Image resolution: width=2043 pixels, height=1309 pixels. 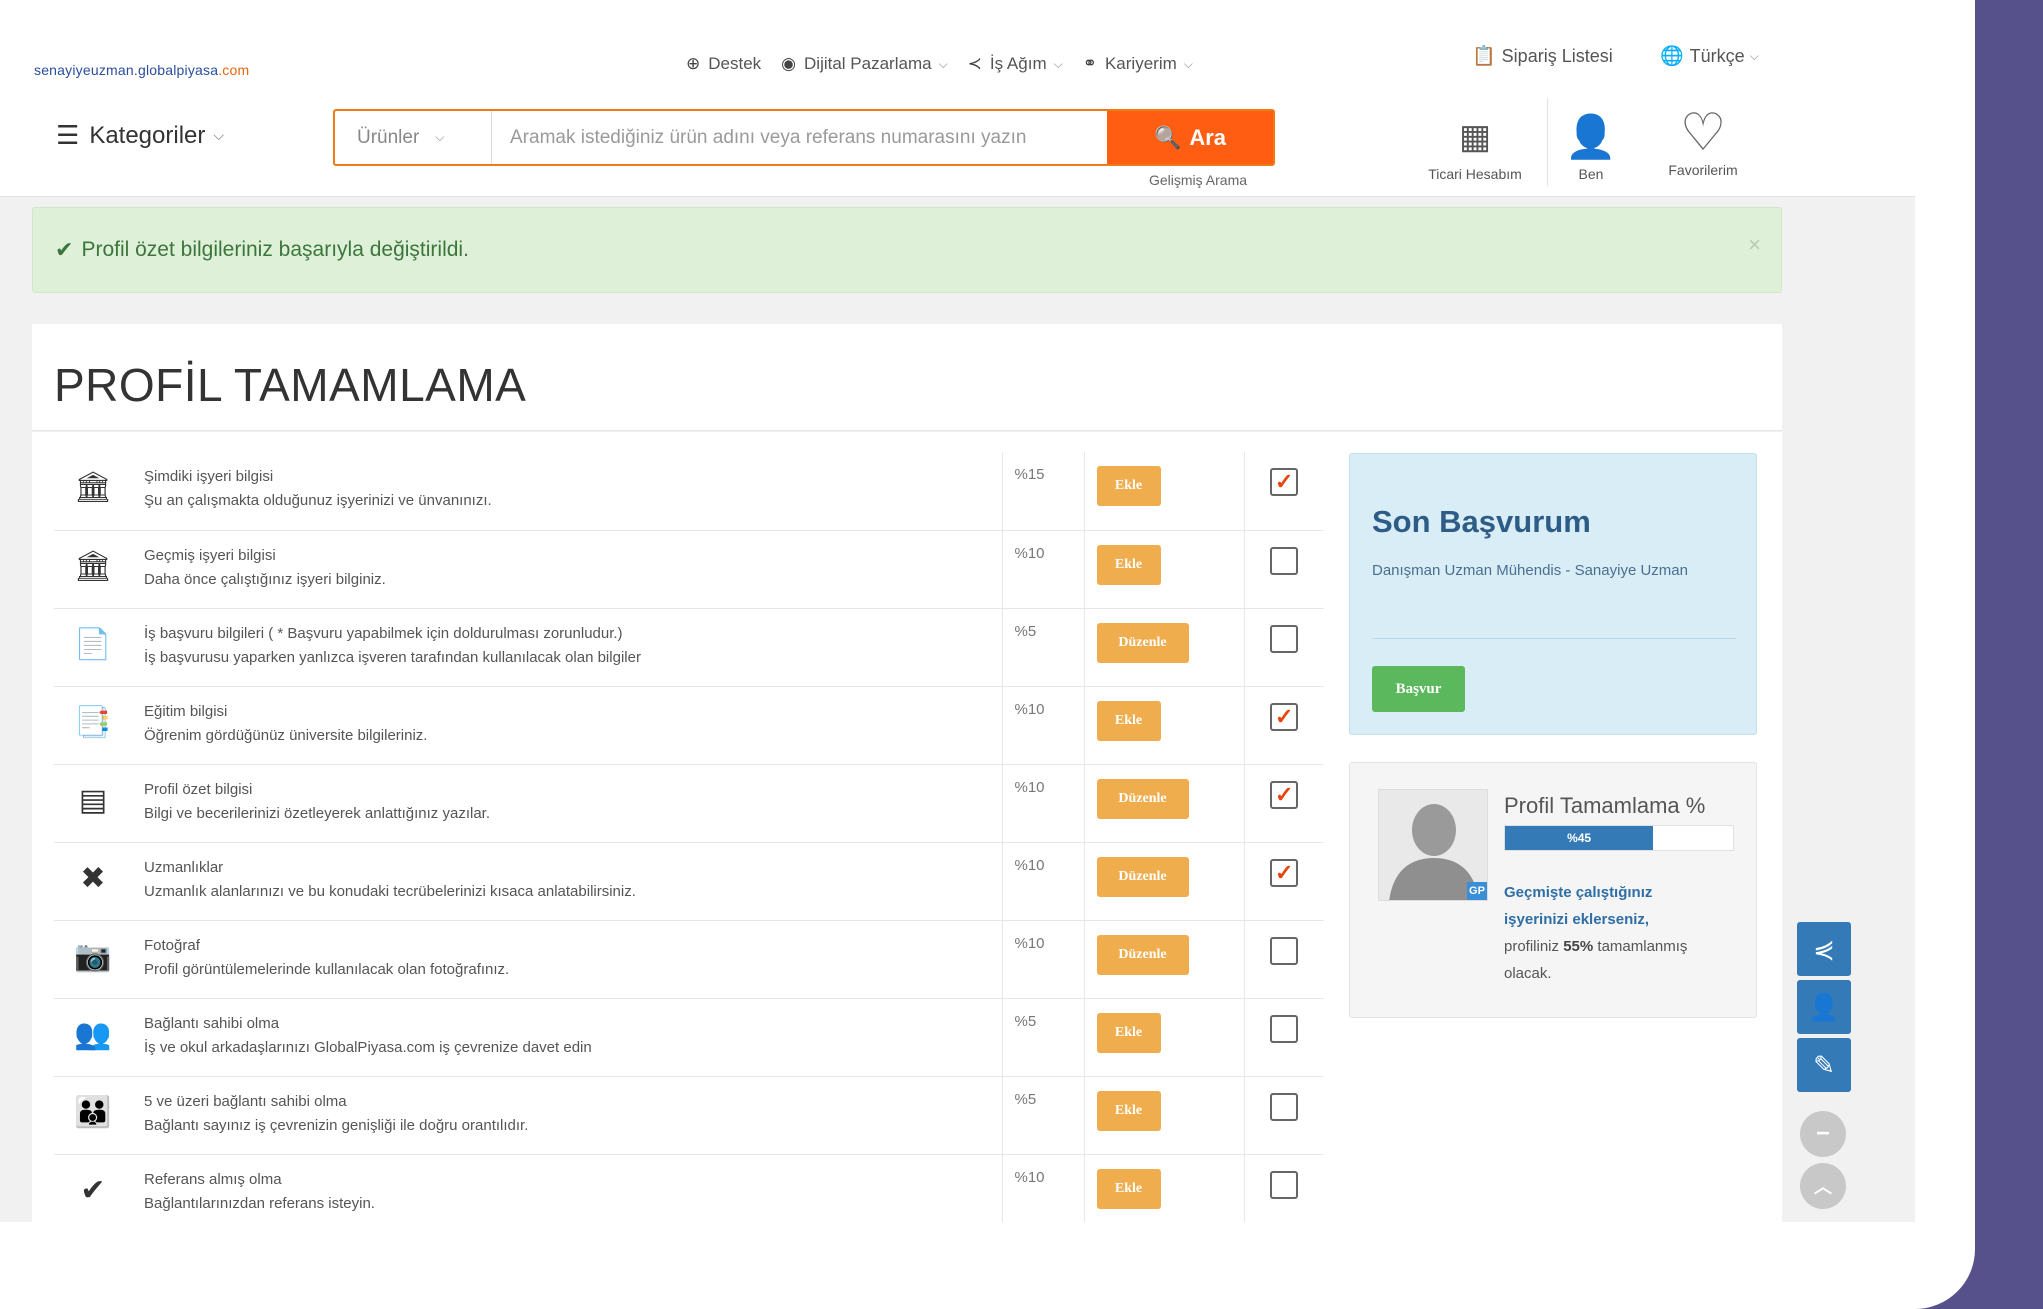 I want to click on nav-destek: ⊕ Destek, so click(x=723, y=64).